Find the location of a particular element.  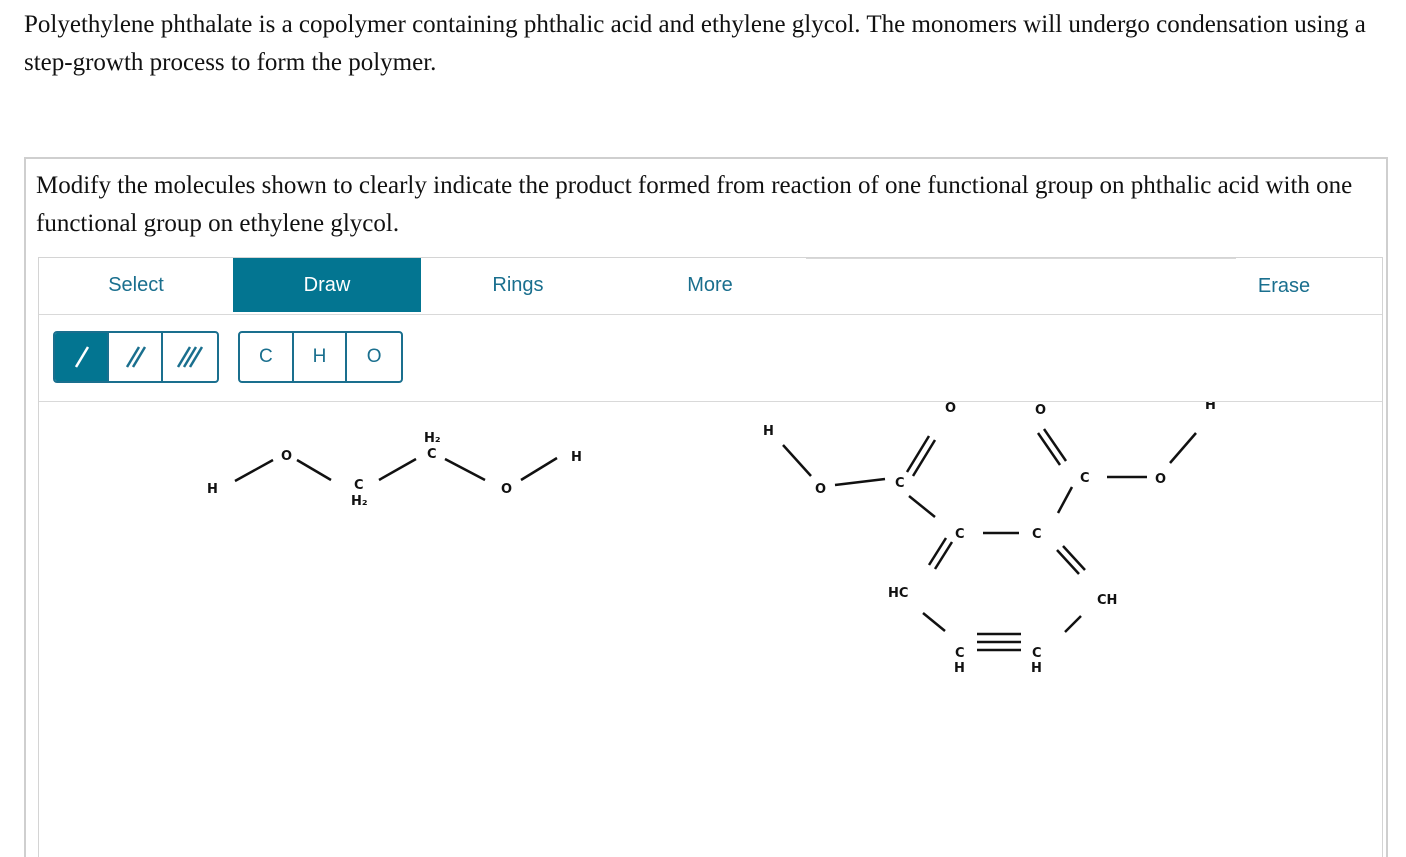

editor-tabbar: Select Draw Rings More Erase is located at coordinates (710, 286).